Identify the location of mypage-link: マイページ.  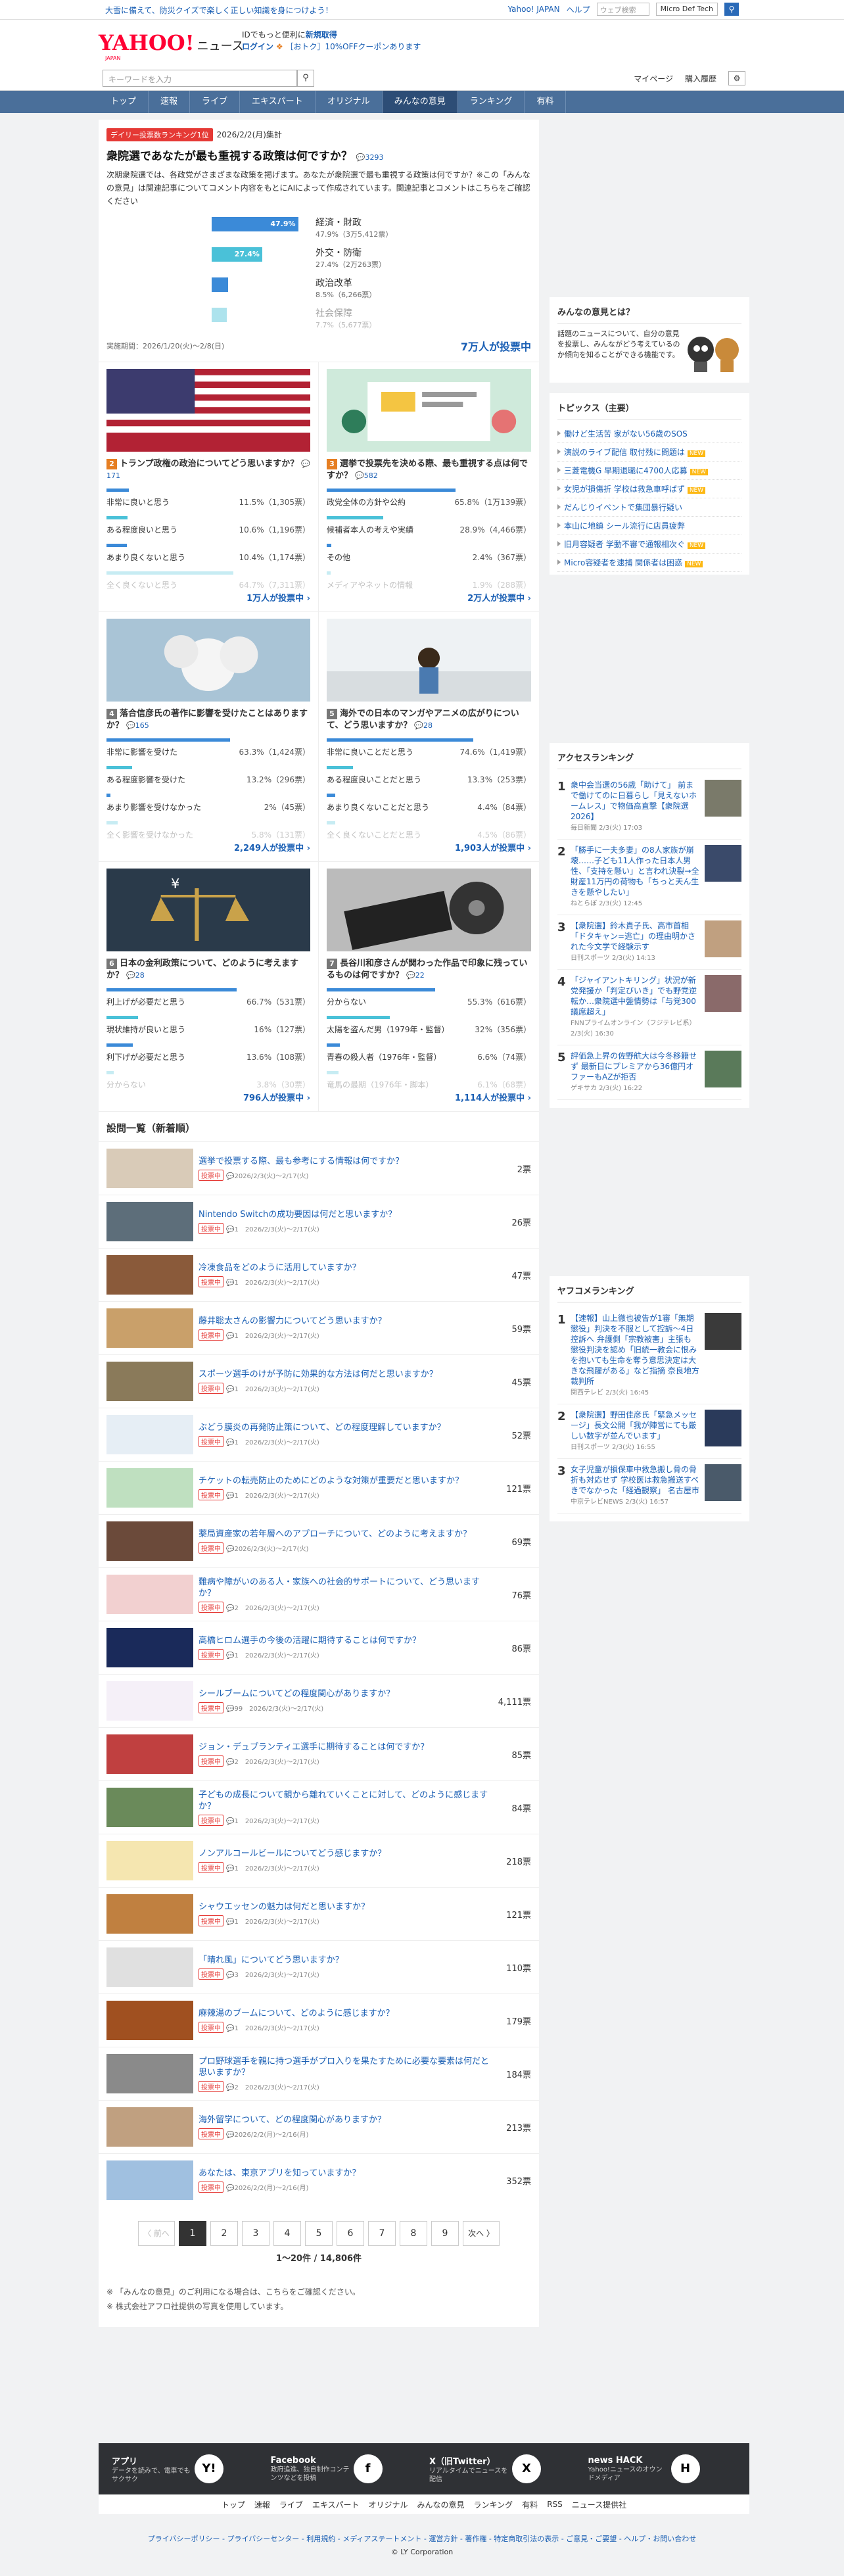
(653, 79).